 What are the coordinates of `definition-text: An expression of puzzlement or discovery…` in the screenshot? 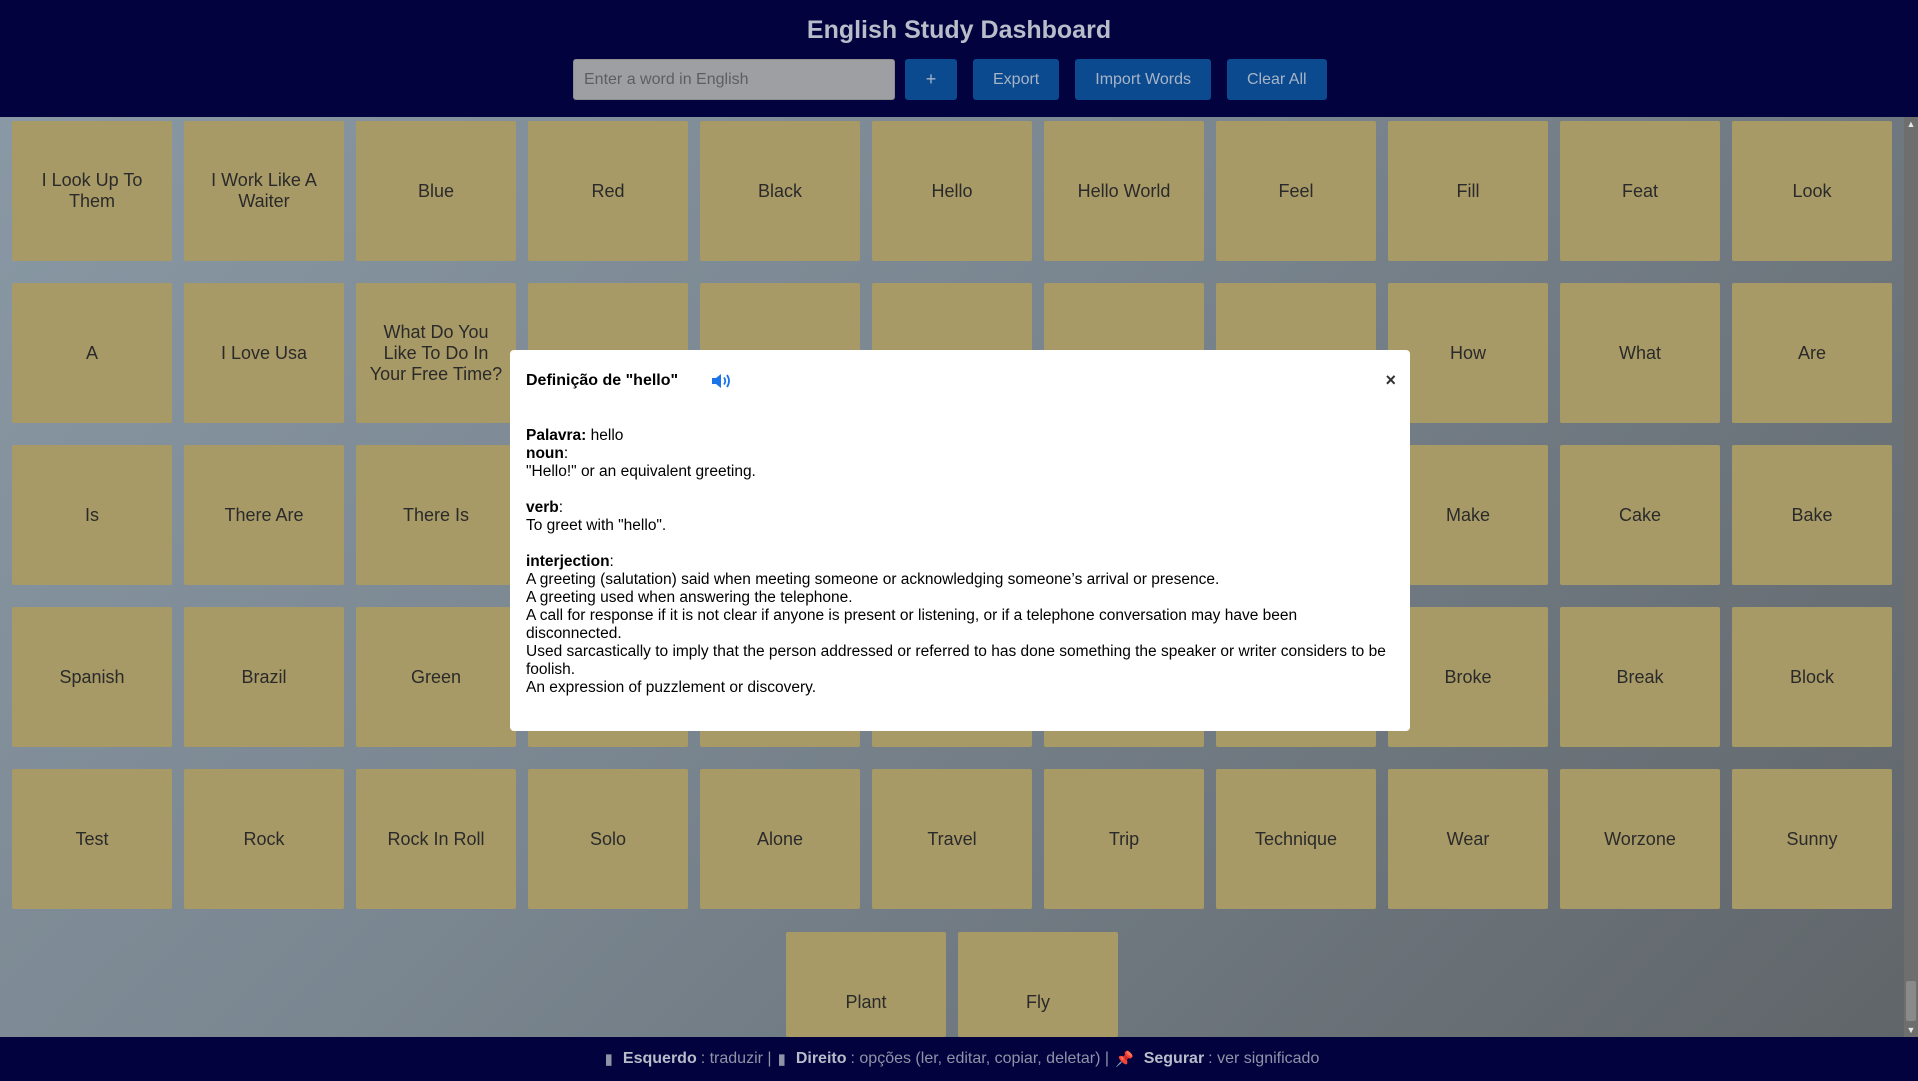 It's located at (671, 687).